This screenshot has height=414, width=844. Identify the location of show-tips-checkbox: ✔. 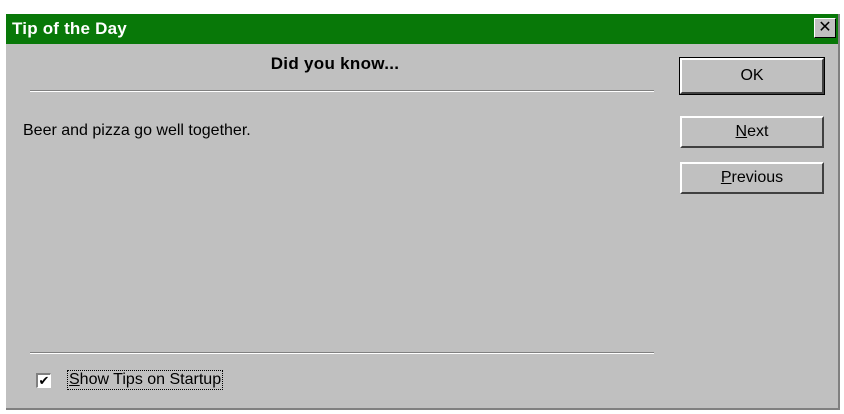
(43, 380).